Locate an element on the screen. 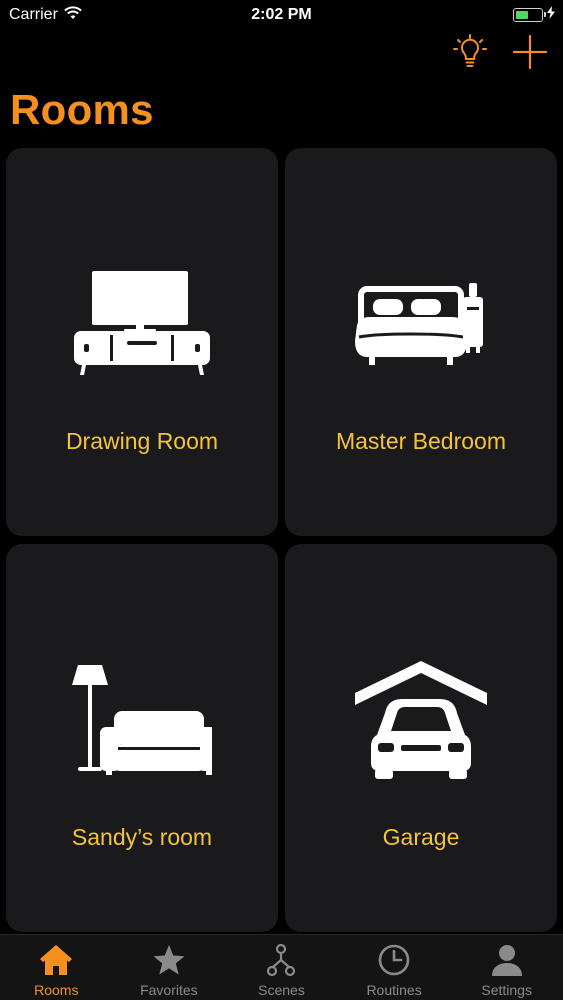  add-room-button is located at coordinates (530, 54).